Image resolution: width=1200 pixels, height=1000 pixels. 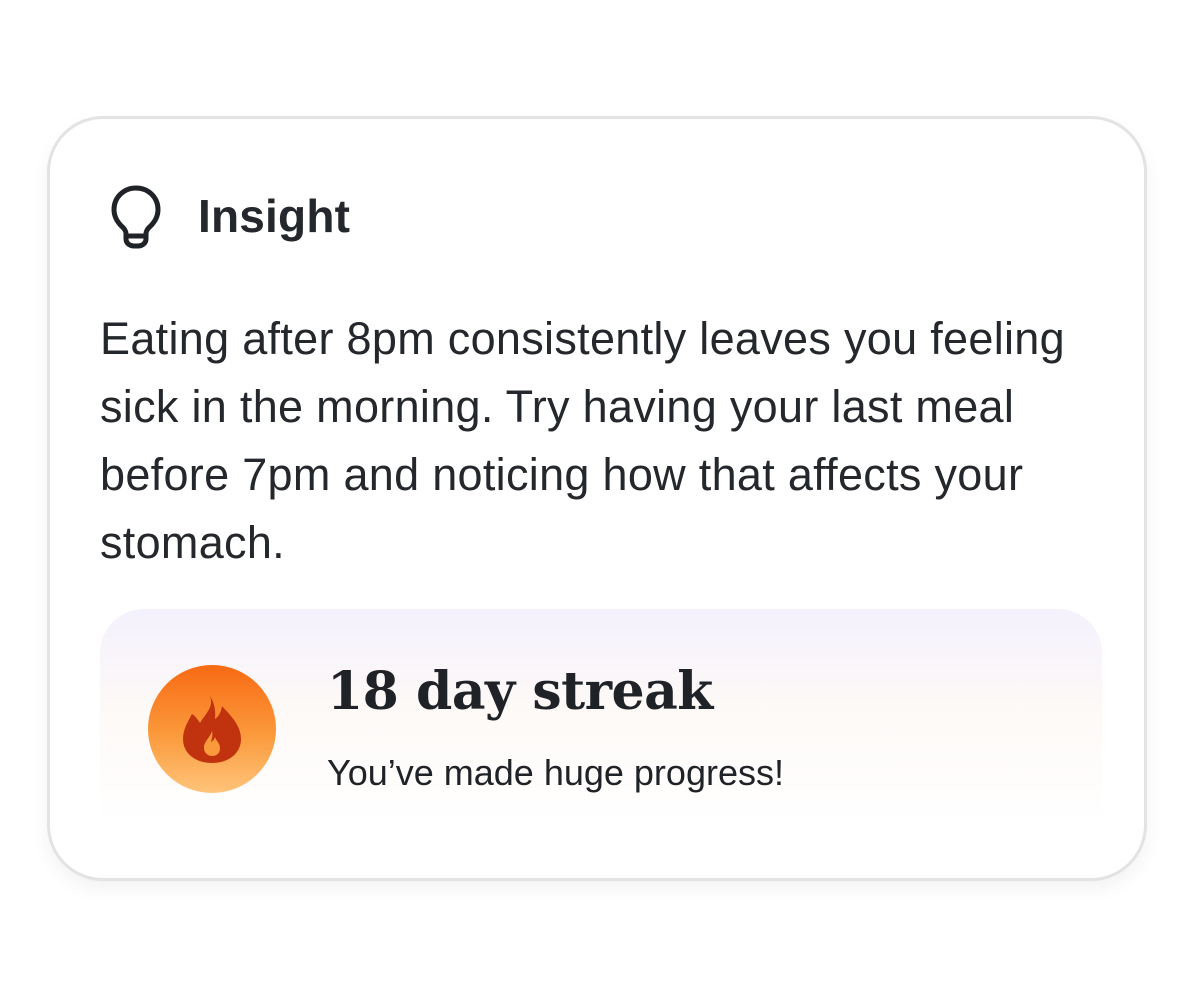 What do you see at coordinates (520, 691) in the screenshot?
I see `streak-title: 18 day streak` at bounding box center [520, 691].